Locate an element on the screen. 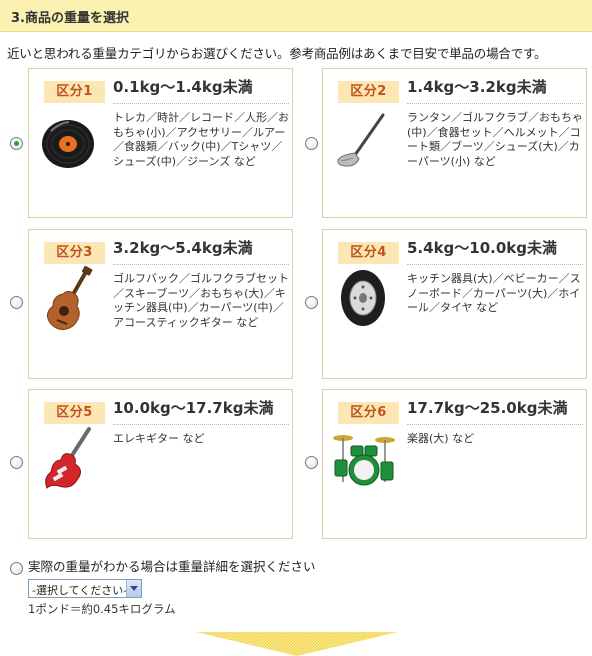  category-3-weight: 3.2kg〜5.4kg未満 is located at coordinates (201, 251).